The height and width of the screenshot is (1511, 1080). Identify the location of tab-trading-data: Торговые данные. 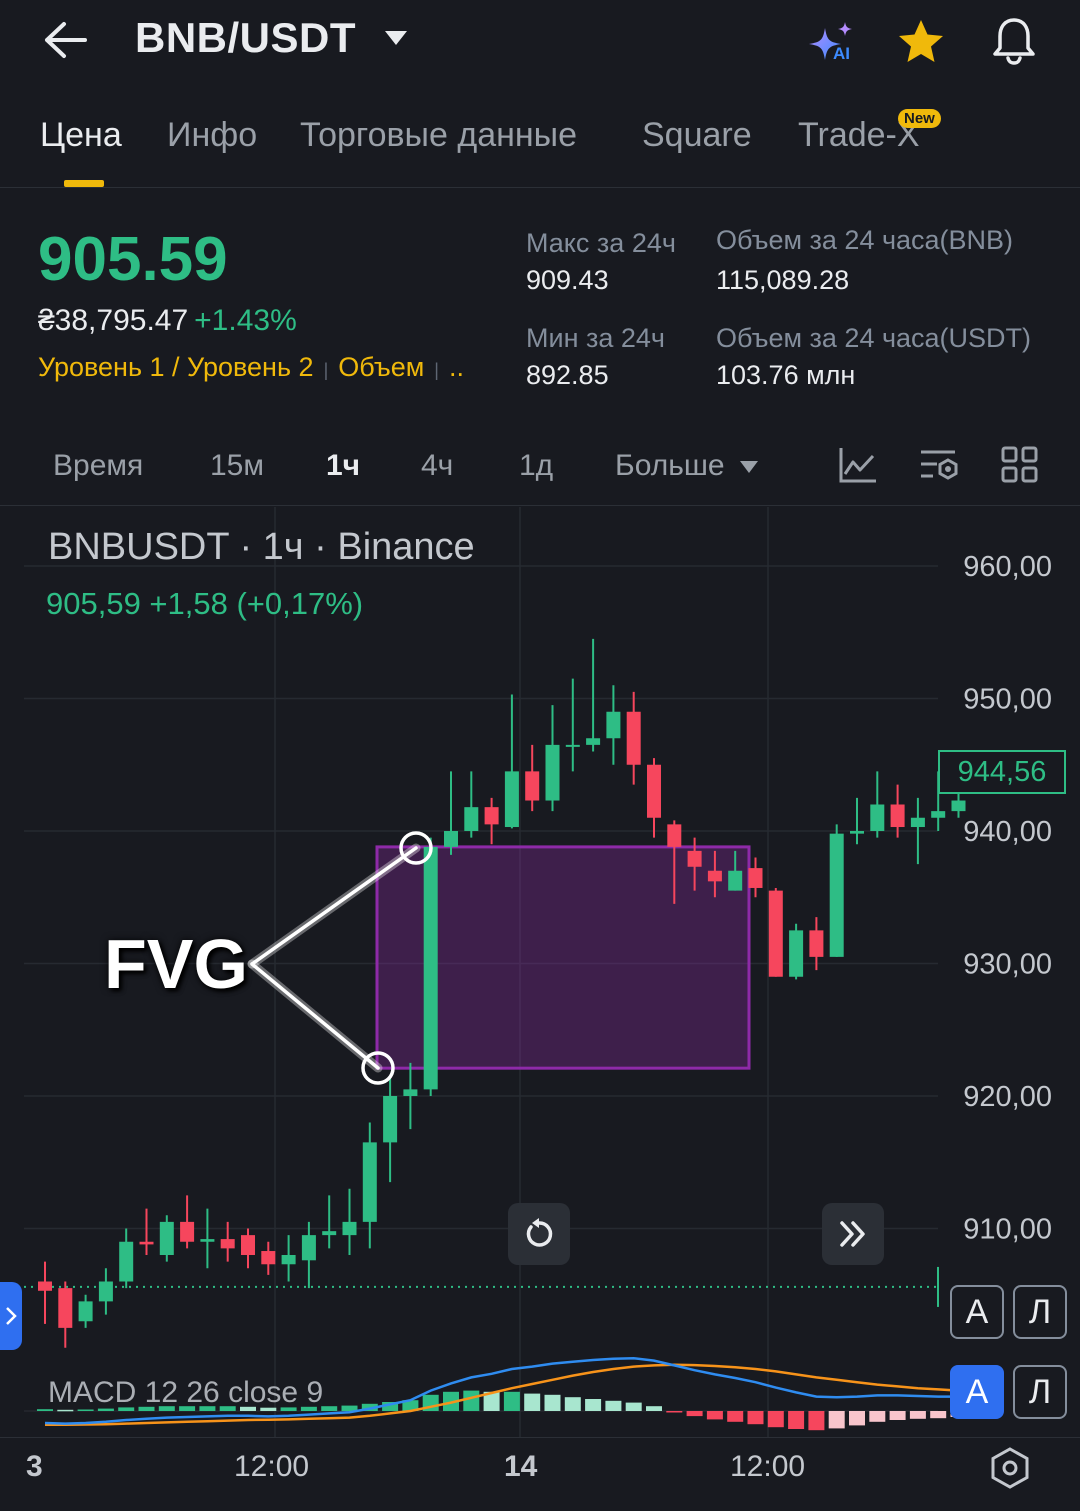
(438, 135).